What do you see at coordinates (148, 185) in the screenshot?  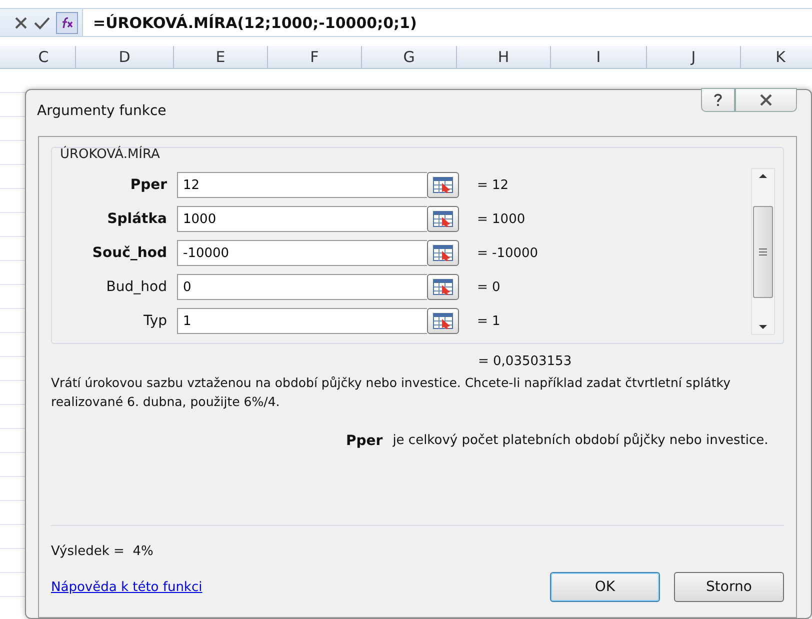 I see `argument-label: Pper` at bounding box center [148, 185].